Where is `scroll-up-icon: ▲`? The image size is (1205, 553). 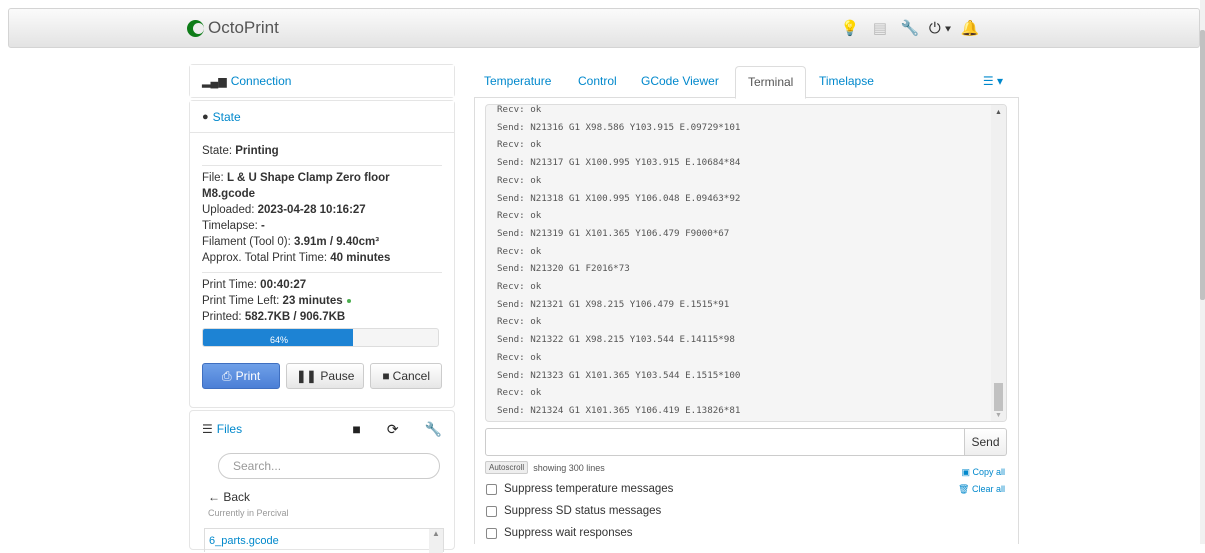 scroll-up-icon: ▲ is located at coordinates (998, 112).